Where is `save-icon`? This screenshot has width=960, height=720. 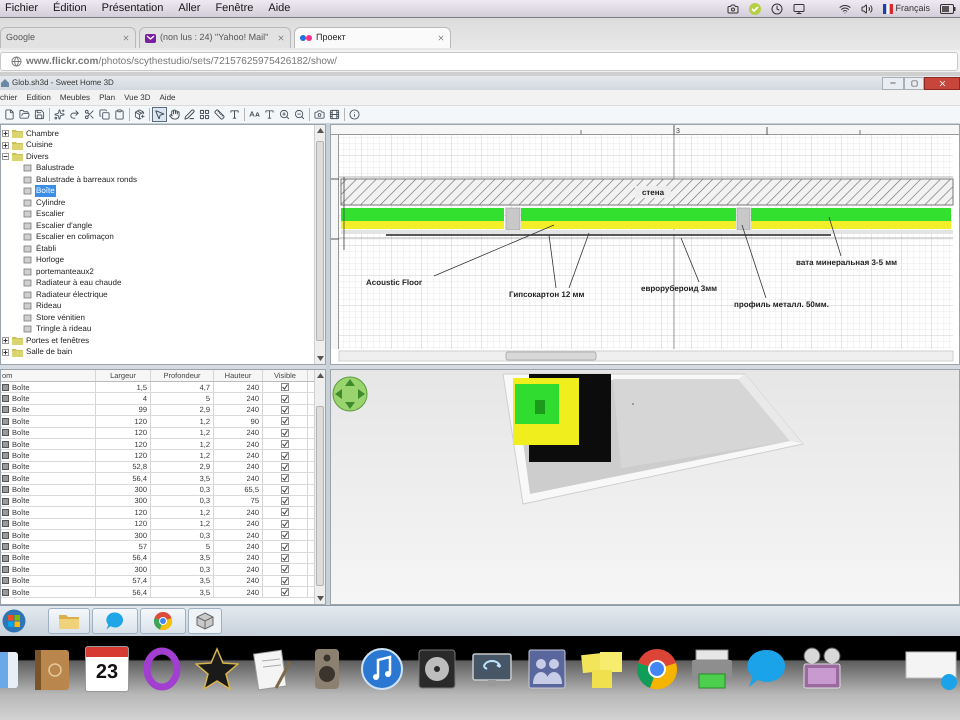 save-icon is located at coordinates (39, 114).